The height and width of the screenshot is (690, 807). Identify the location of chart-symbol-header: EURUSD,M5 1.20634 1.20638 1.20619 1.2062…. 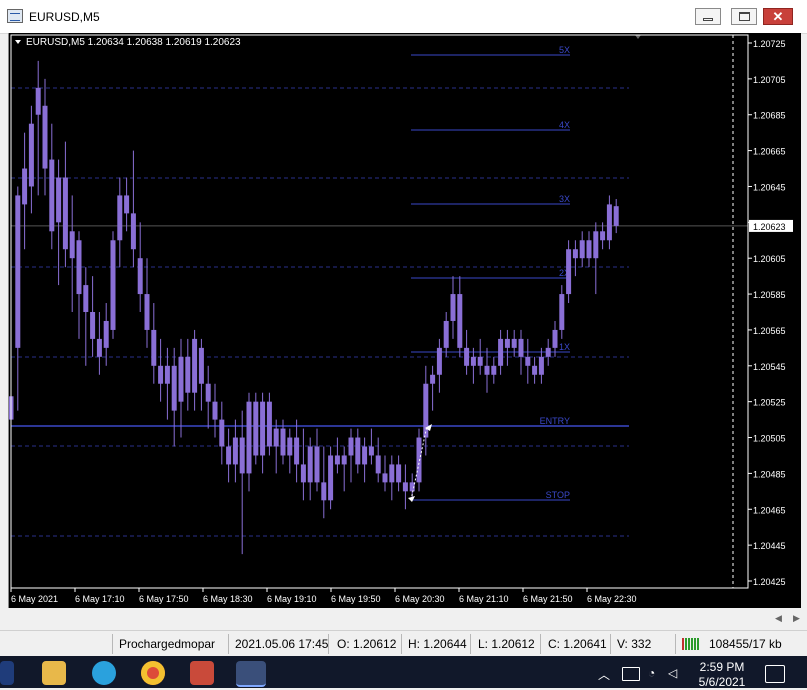
(133, 42).